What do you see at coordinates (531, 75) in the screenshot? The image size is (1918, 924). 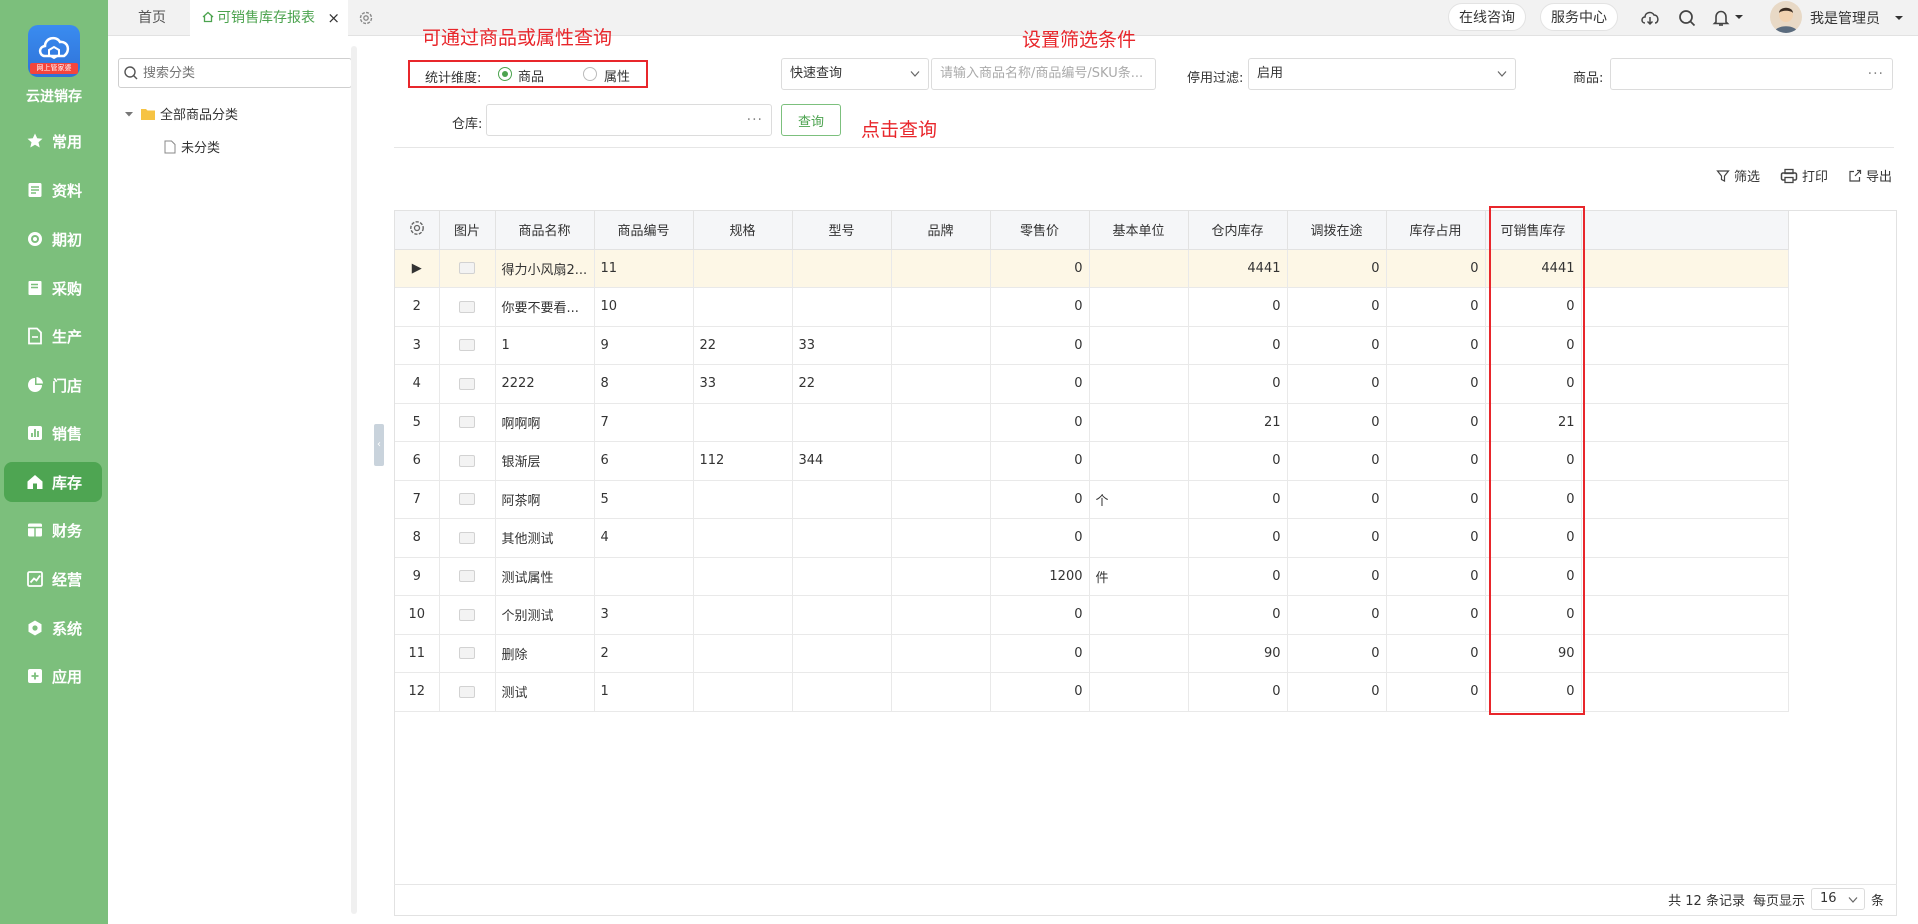 I see `radio-label-product: 商品` at bounding box center [531, 75].